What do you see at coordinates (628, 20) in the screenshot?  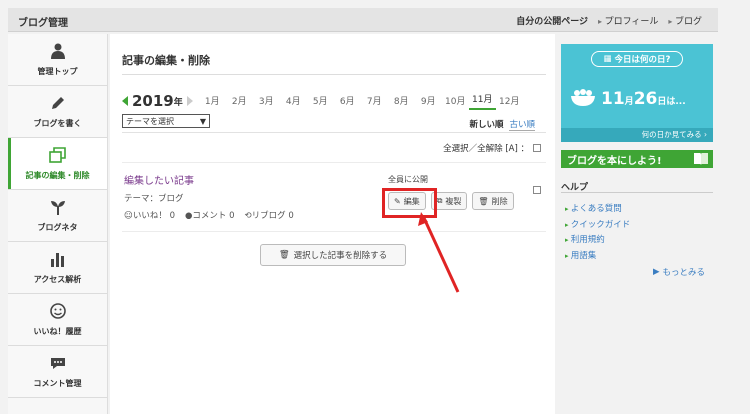 I see `profile-link: プロフィール` at bounding box center [628, 20].